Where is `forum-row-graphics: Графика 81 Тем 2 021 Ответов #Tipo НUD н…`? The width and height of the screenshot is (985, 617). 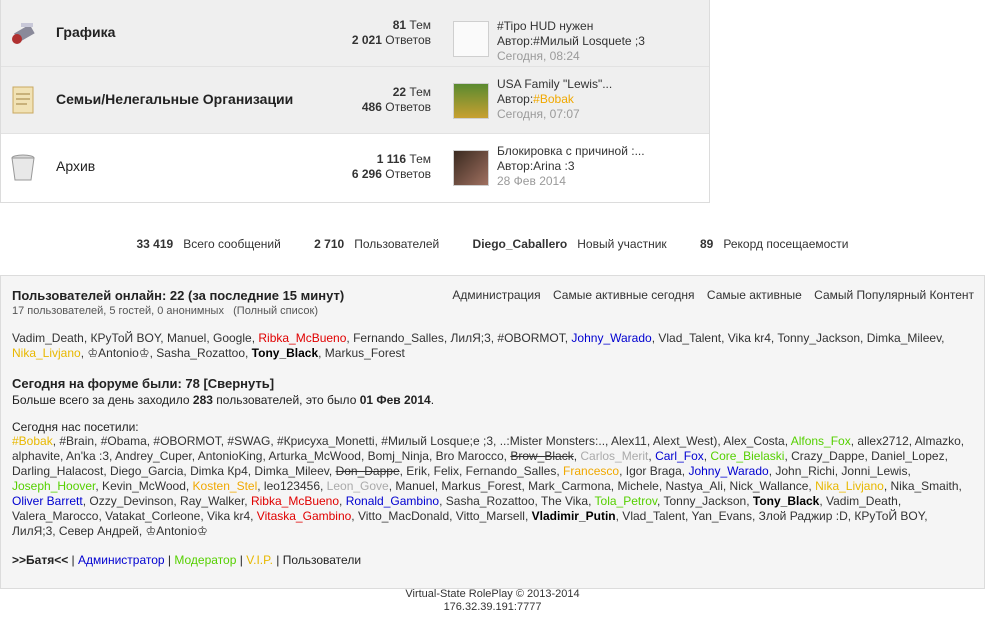
forum-row-graphics: Графика 81 Тем 2 021 Ответов #Tipo НUD н… is located at coordinates (355, 33).